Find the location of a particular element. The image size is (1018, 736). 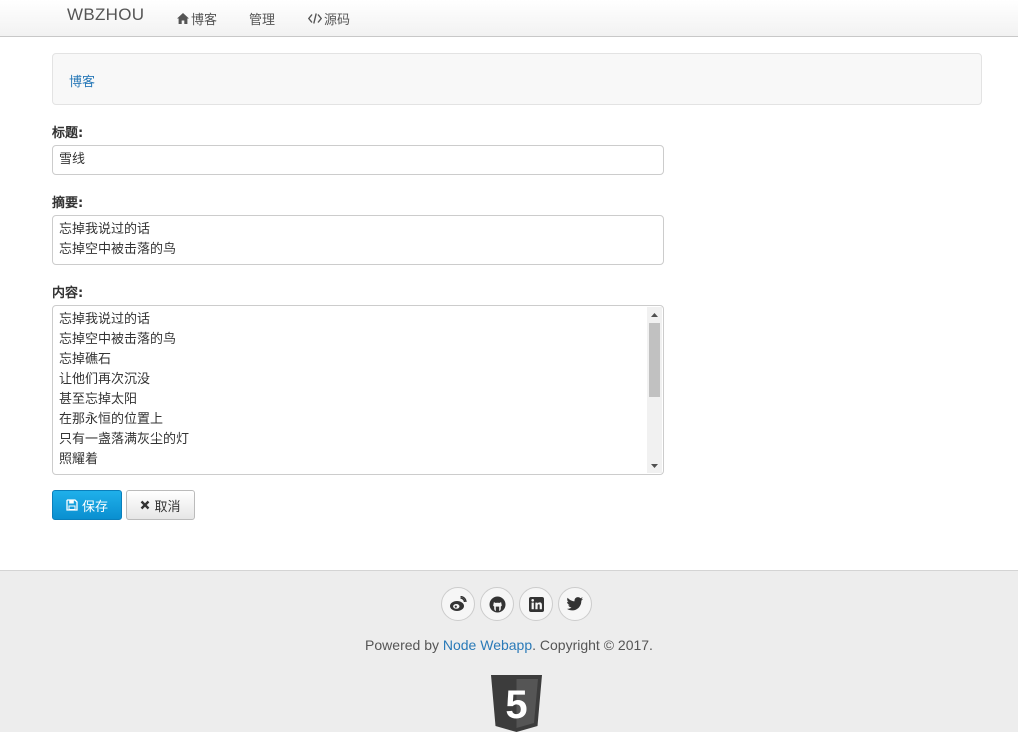

content-line: 在那永恒的位置上 is located at coordinates (111, 419).